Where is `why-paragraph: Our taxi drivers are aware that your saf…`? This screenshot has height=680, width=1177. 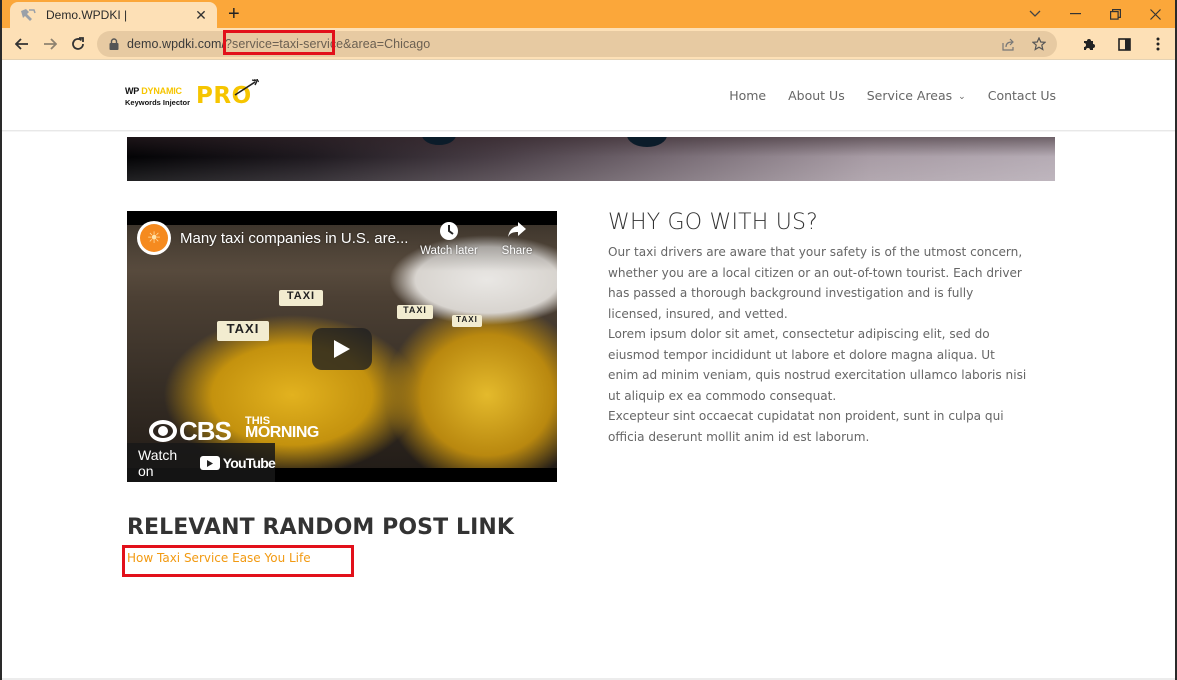 why-paragraph: Our taxi drivers are aware that your saf… is located at coordinates (815, 283).